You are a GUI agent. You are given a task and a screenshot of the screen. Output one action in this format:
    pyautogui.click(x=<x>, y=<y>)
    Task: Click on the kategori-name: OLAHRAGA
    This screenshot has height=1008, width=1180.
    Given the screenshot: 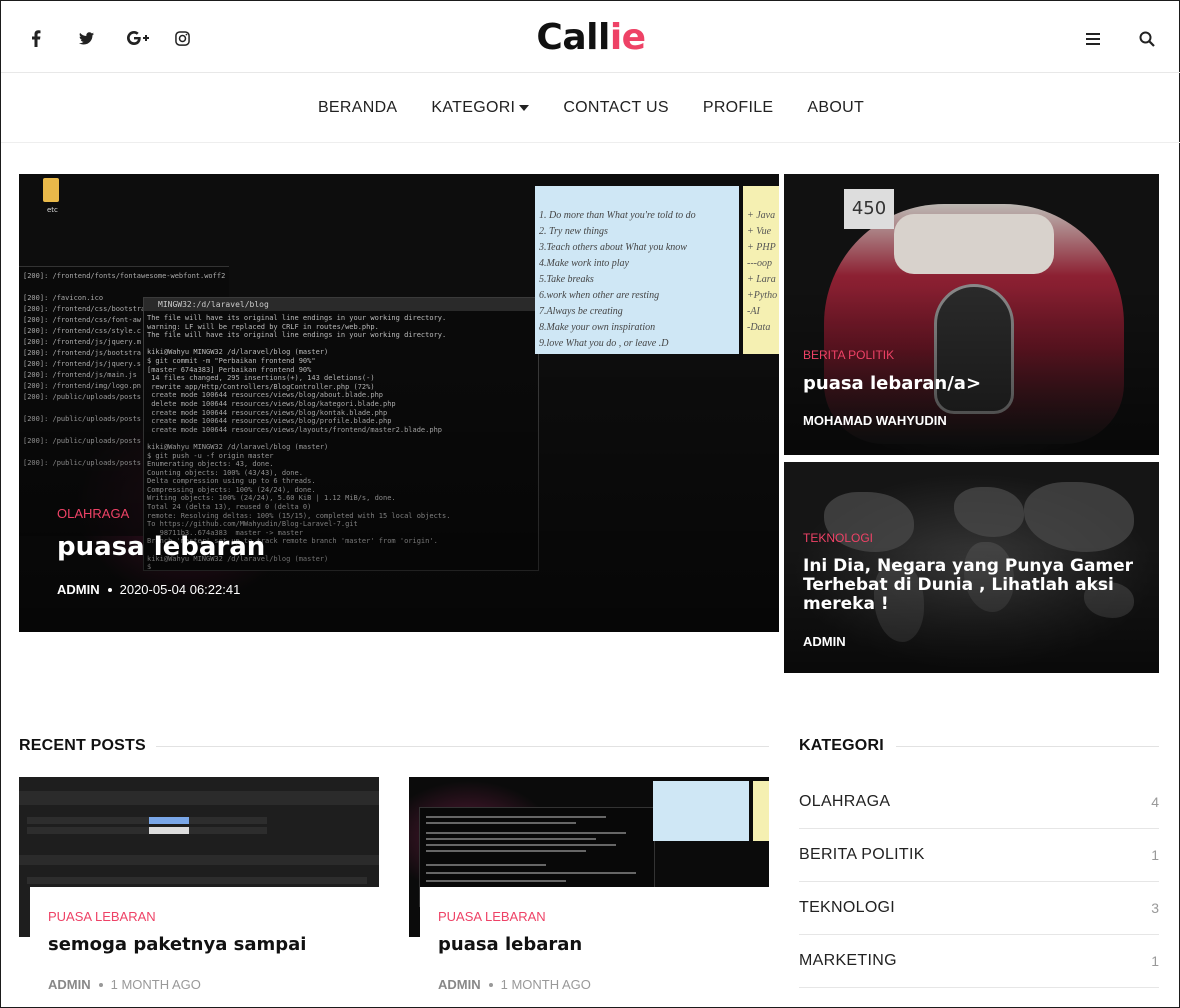 What is the action you would take?
    pyautogui.click(x=844, y=802)
    